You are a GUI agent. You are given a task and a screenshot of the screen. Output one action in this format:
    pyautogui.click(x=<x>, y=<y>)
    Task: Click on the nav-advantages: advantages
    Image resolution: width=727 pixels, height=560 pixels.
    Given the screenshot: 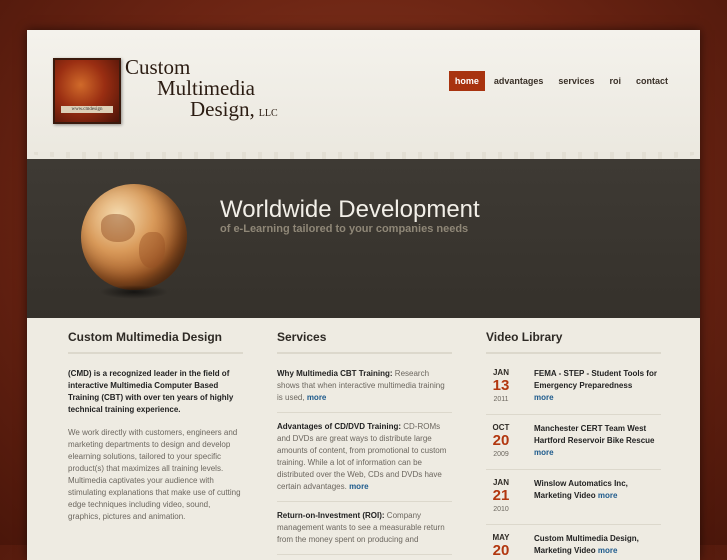 What is the action you would take?
    pyautogui.click(x=519, y=81)
    